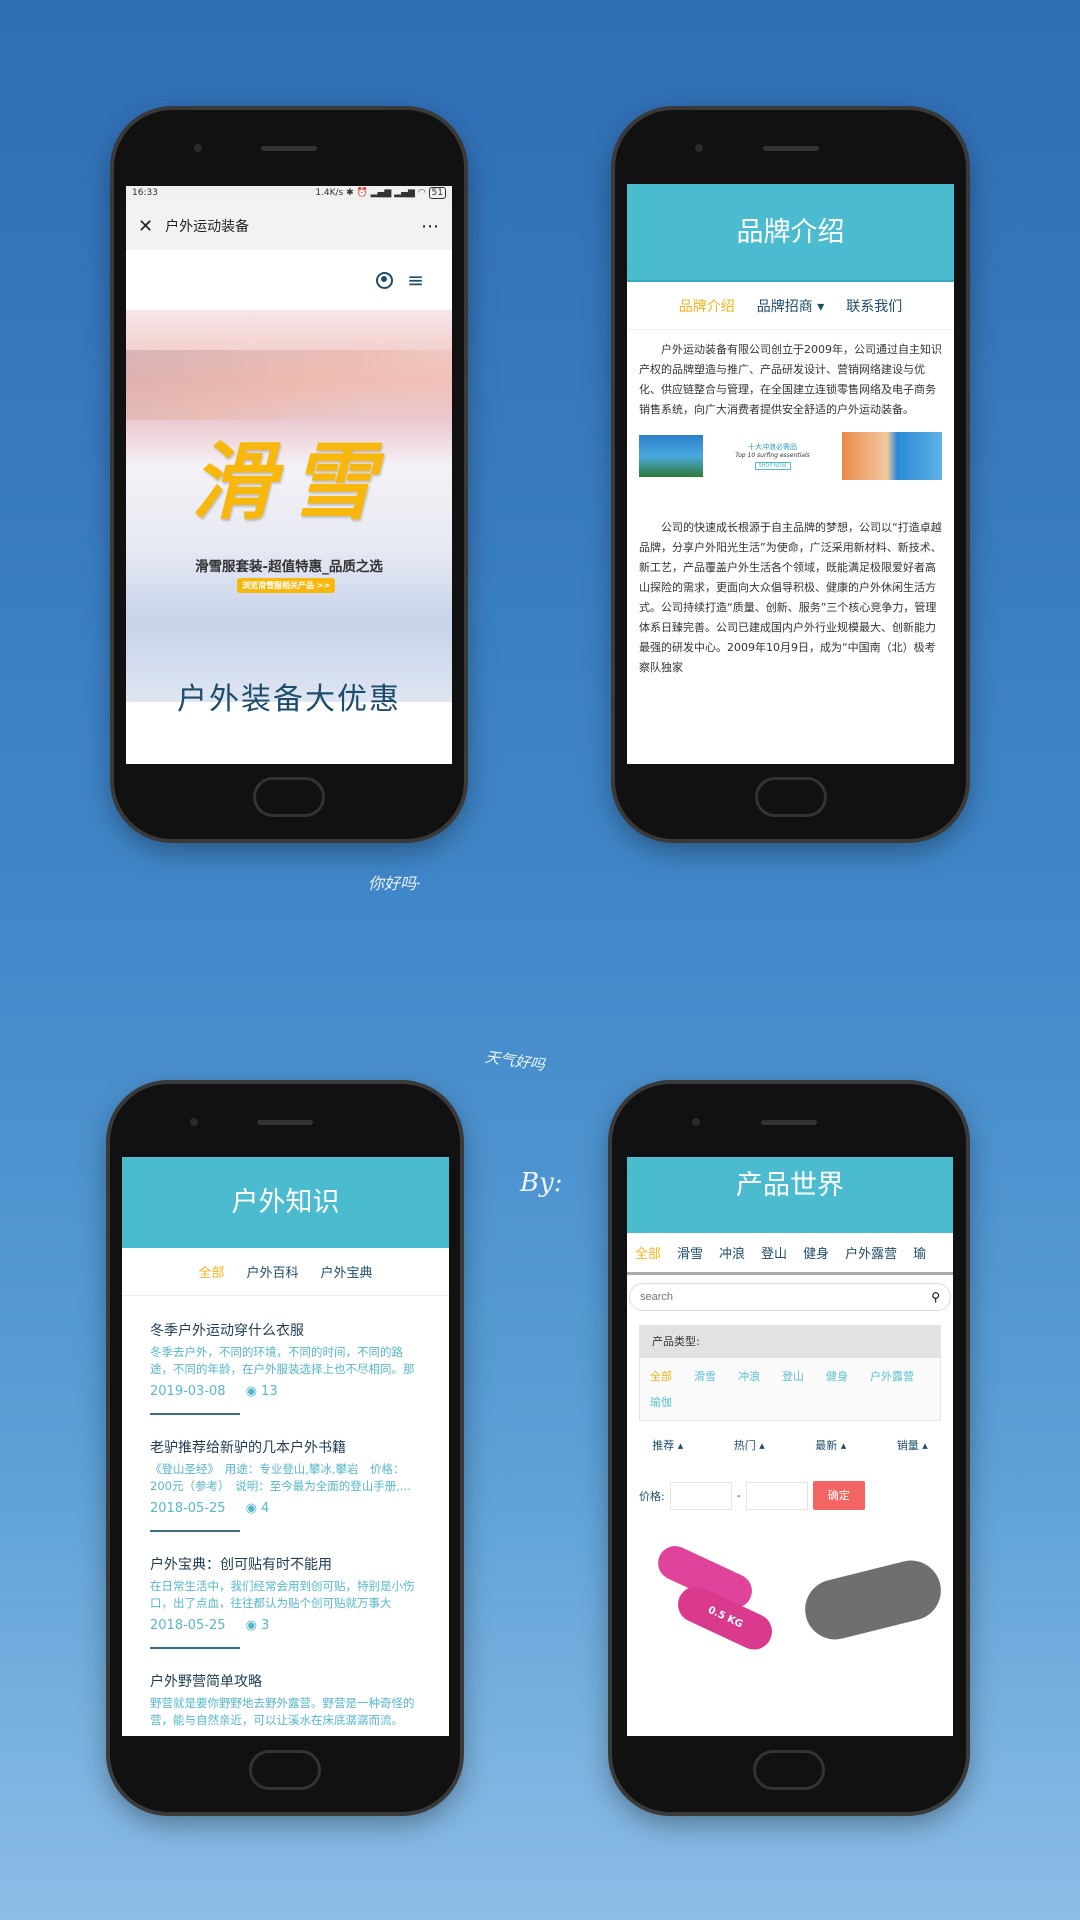 Image resolution: width=1080 pixels, height=1920 pixels. What do you see at coordinates (705, 1376) in the screenshot?
I see `type-ski: 滑雪` at bounding box center [705, 1376].